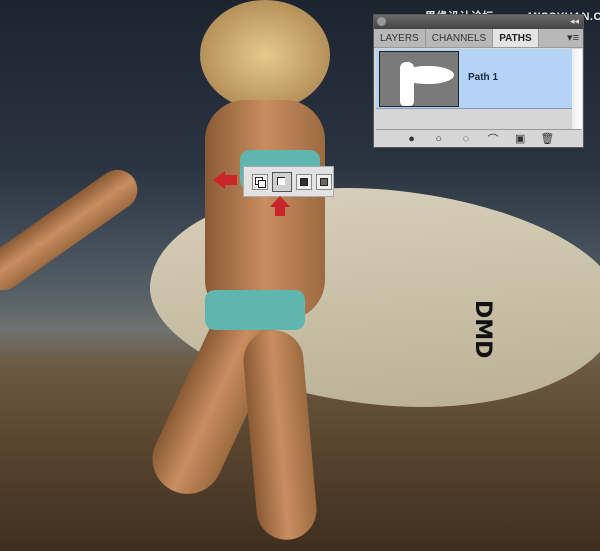 The image size is (600, 551). Describe the element at coordinates (419, 79) in the screenshot. I see `path-thumbnail` at that location.